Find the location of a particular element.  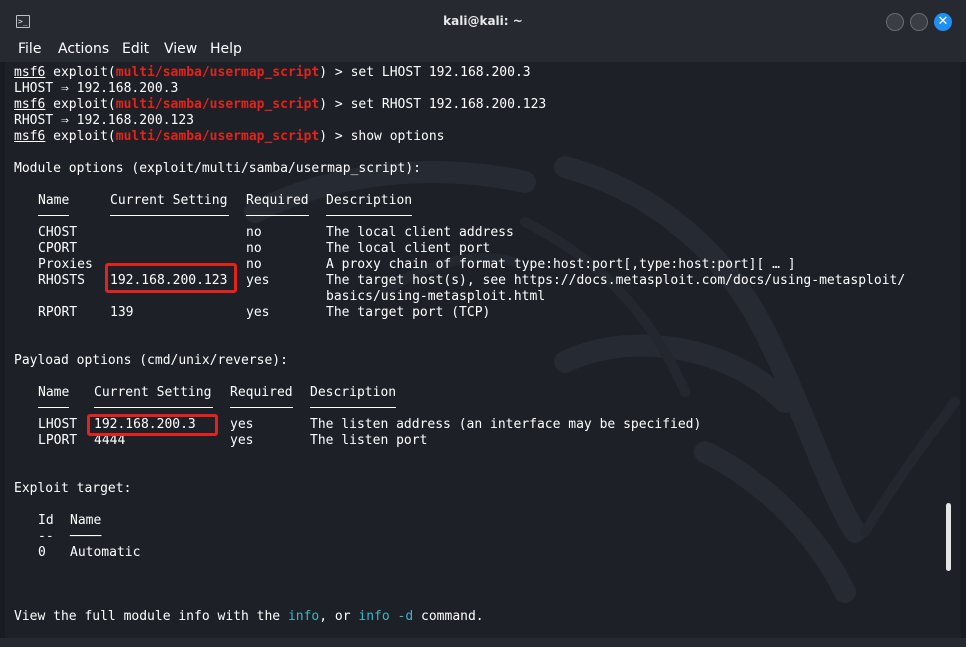

info-d-command: info -d is located at coordinates (386, 616).